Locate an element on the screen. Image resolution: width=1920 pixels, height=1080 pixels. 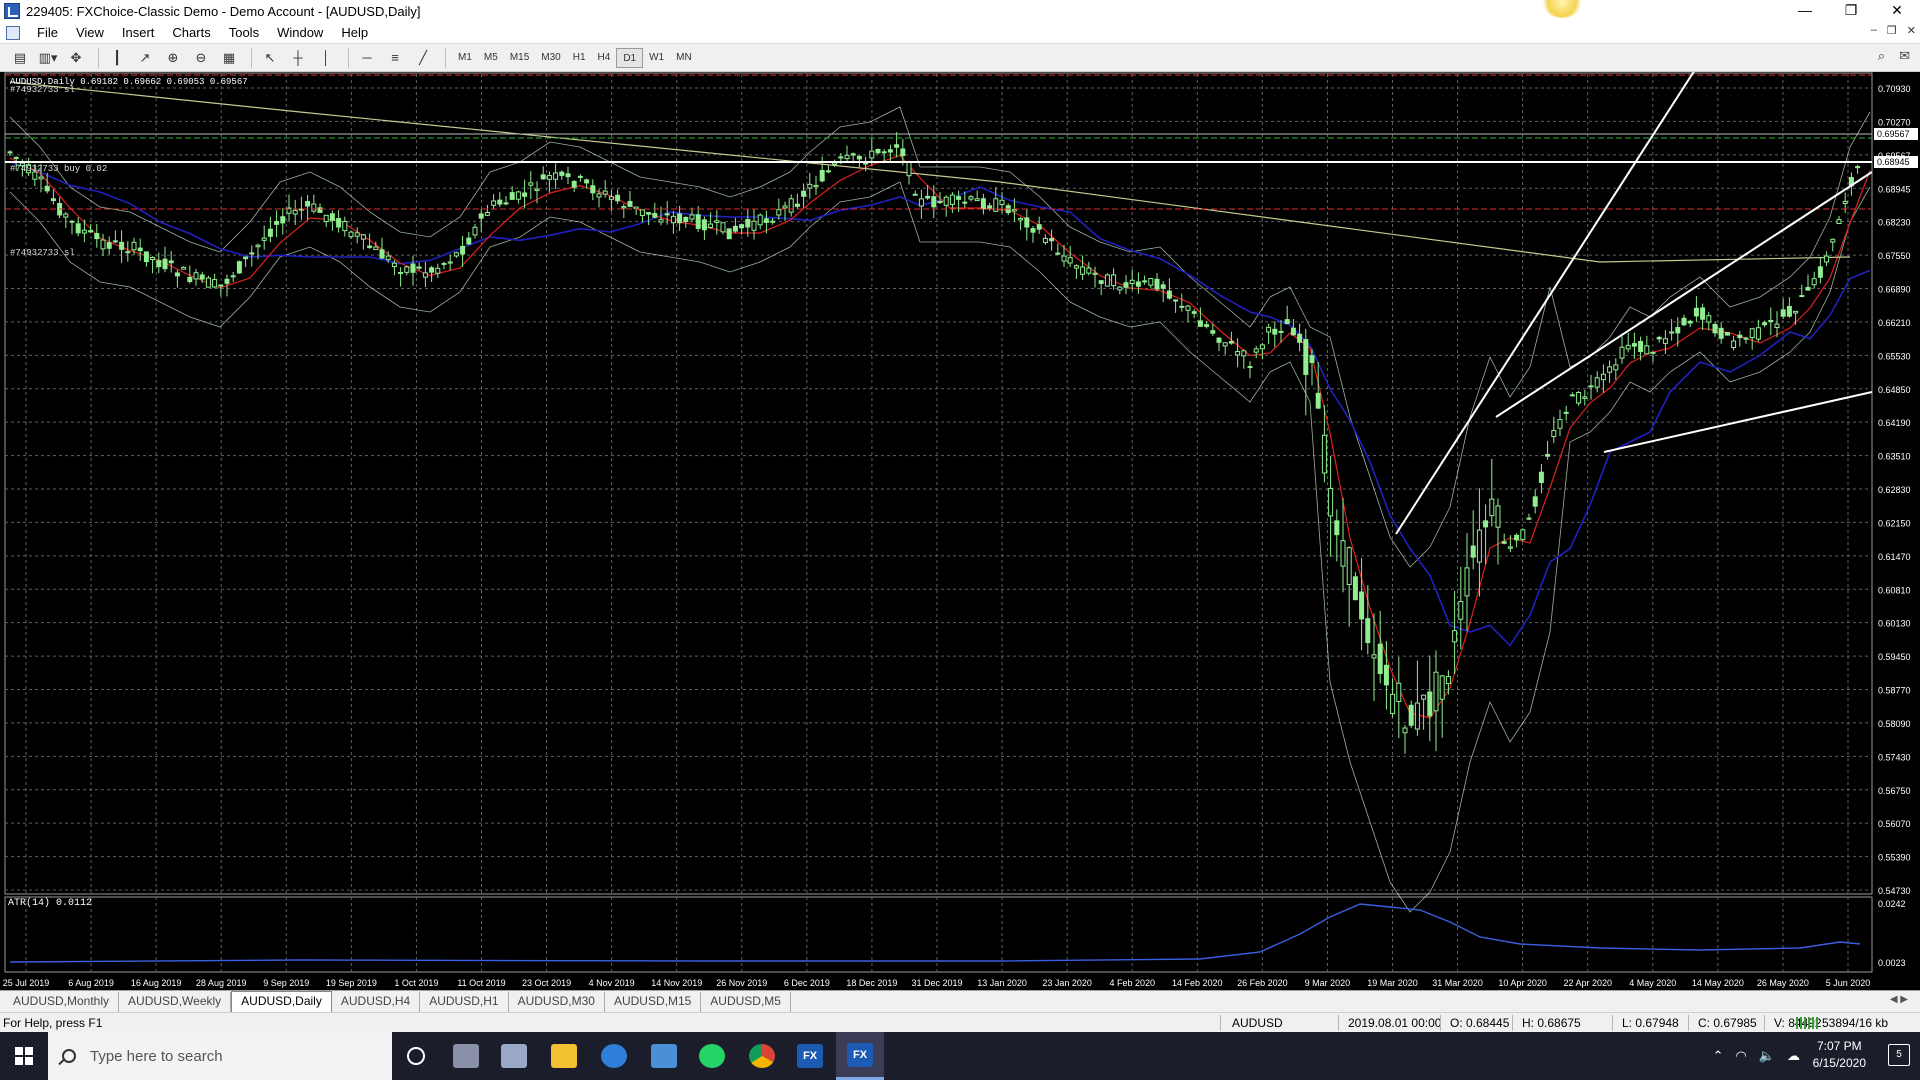
tab-scroll-arrows-icon: ◀ ▶ is located at coordinates (1899, 999).